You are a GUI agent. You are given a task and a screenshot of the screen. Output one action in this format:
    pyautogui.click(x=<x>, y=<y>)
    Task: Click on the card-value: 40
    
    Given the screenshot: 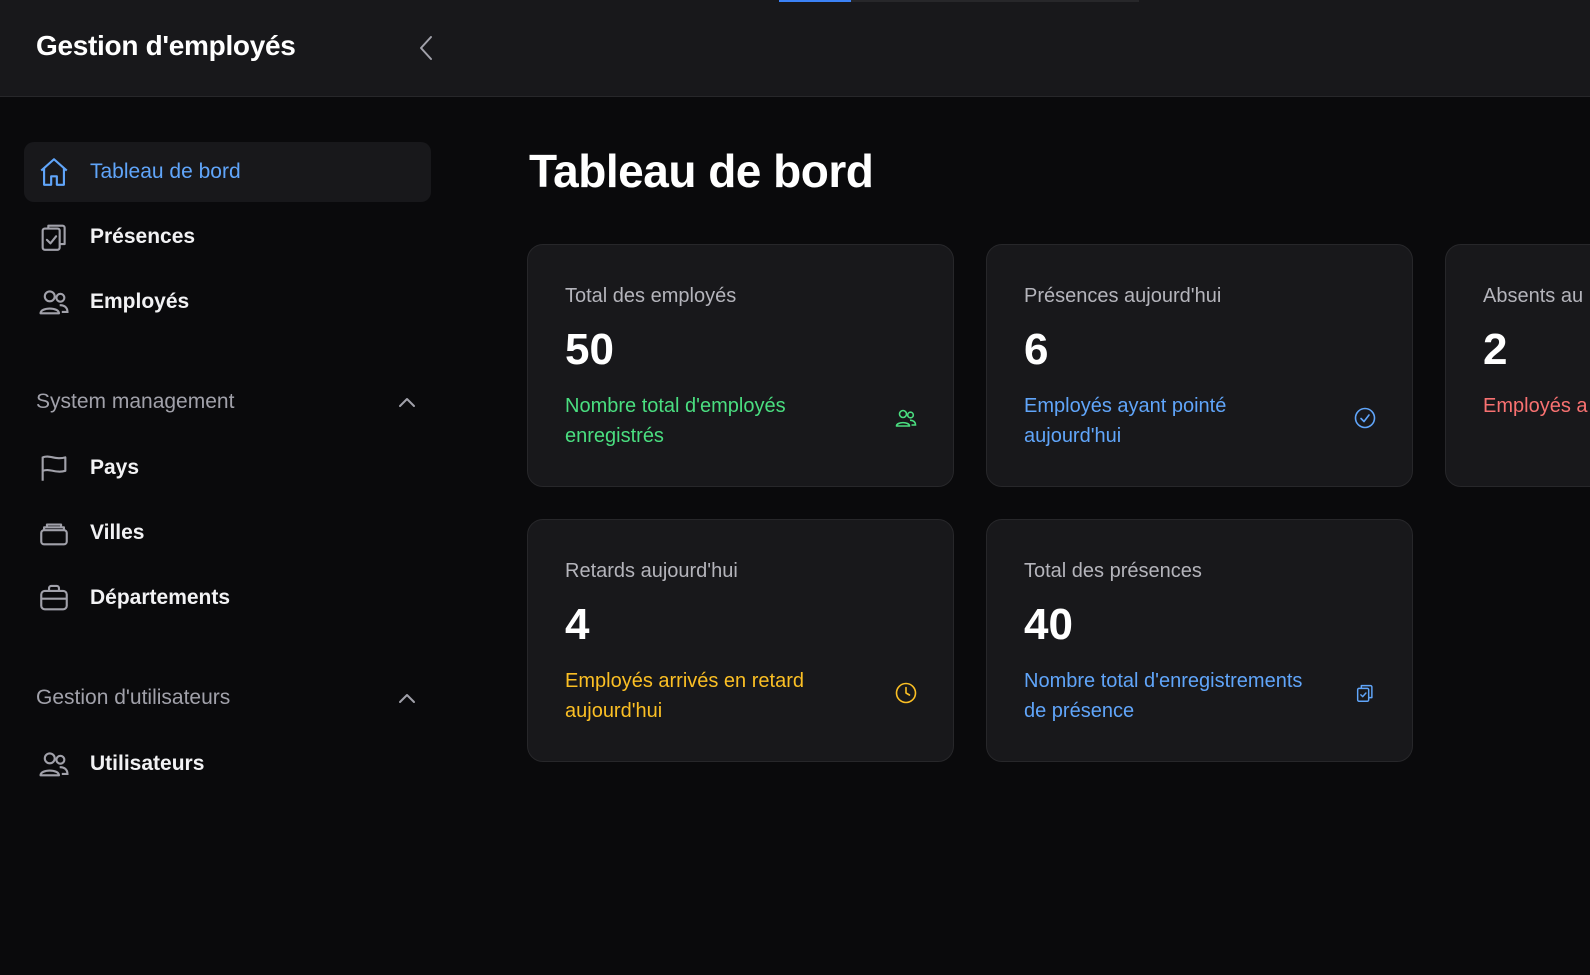 What is the action you would take?
    pyautogui.click(x=1048, y=624)
    